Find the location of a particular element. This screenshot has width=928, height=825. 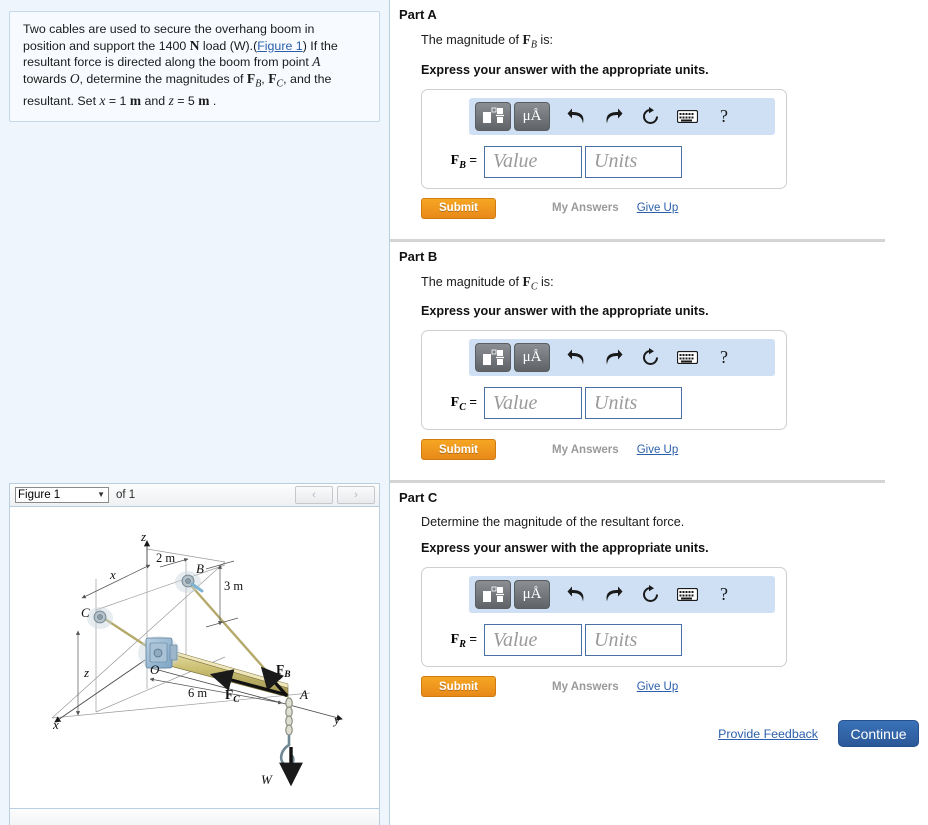

part-b-units-input: Units is located at coordinates (633, 403).